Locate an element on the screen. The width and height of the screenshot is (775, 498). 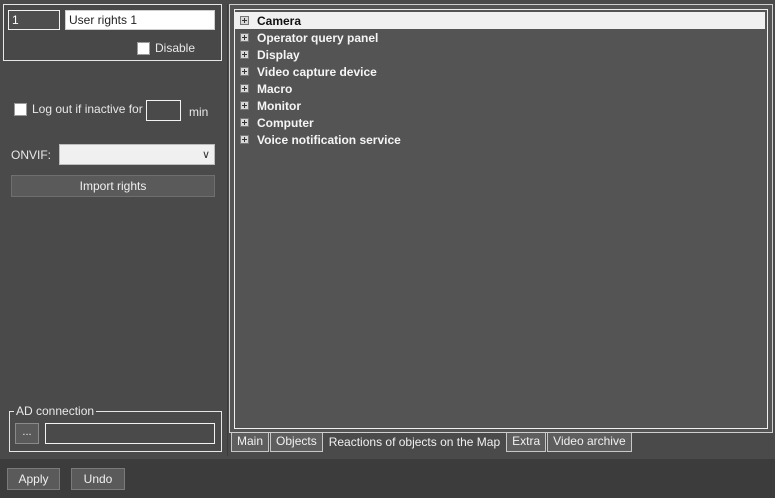
tree-item-label: Display is located at coordinates (278, 54).